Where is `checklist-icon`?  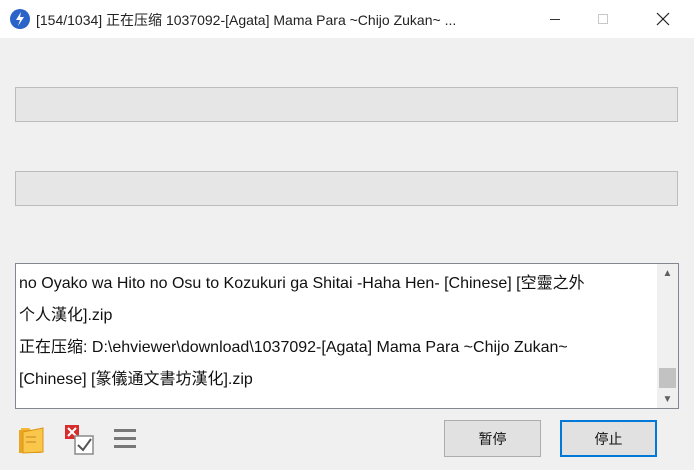 checklist-icon is located at coordinates (79, 440).